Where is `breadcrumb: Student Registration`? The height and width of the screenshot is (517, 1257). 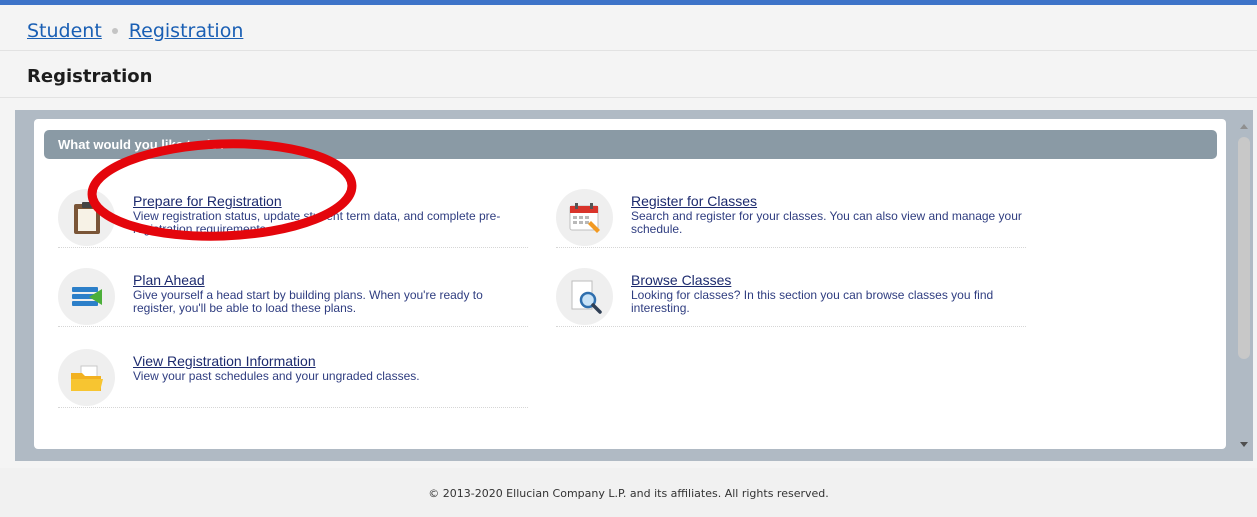 breadcrumb: Student Registration is located at coordinates (628, 28).